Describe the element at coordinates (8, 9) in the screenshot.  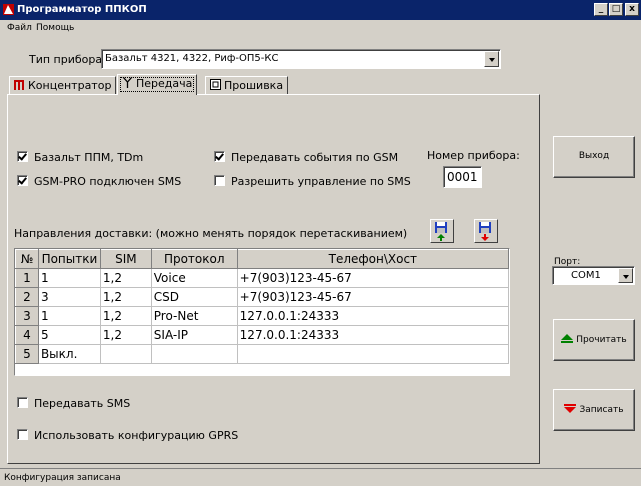
I see `app-icon` at that location.